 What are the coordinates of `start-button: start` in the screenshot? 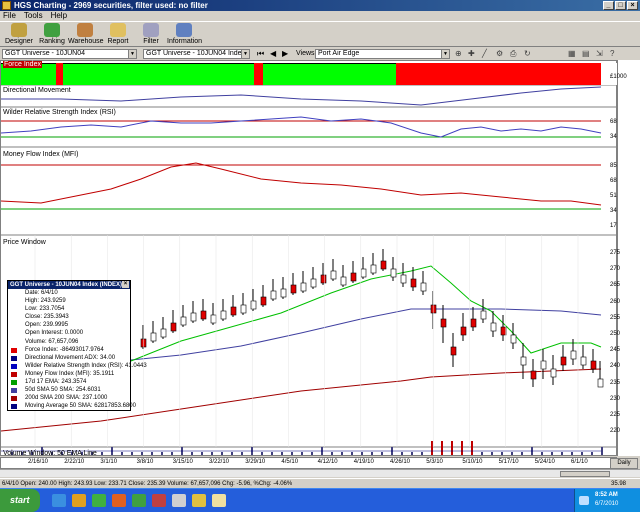 It's located at (20, 500).